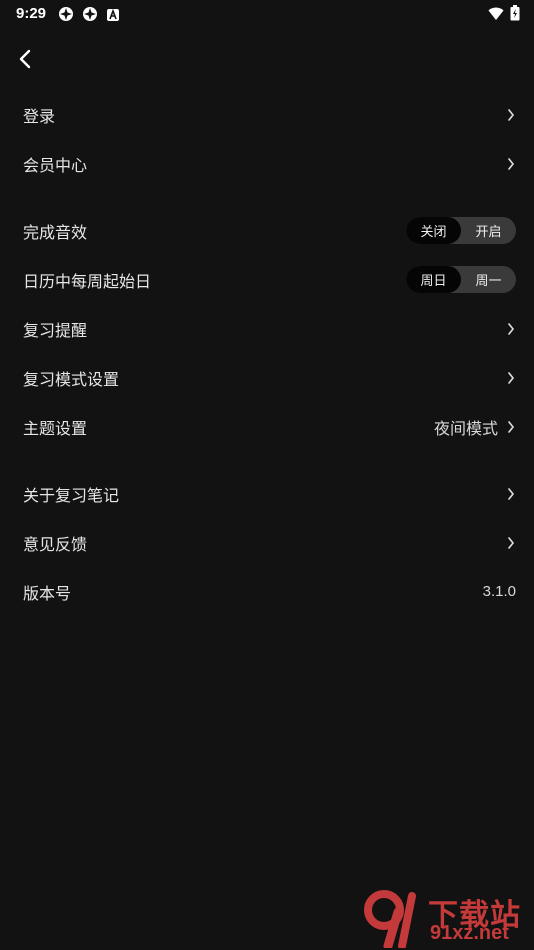 This screenshot has height=950, width=534. Describe the element at coordinates (71, 379) in the screenshot. I see `review-mode-label: 复习模式设置` at that location.